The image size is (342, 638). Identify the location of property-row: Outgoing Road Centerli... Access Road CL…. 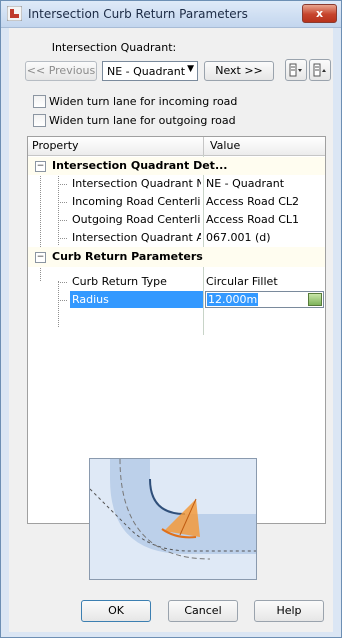
(176, 220).